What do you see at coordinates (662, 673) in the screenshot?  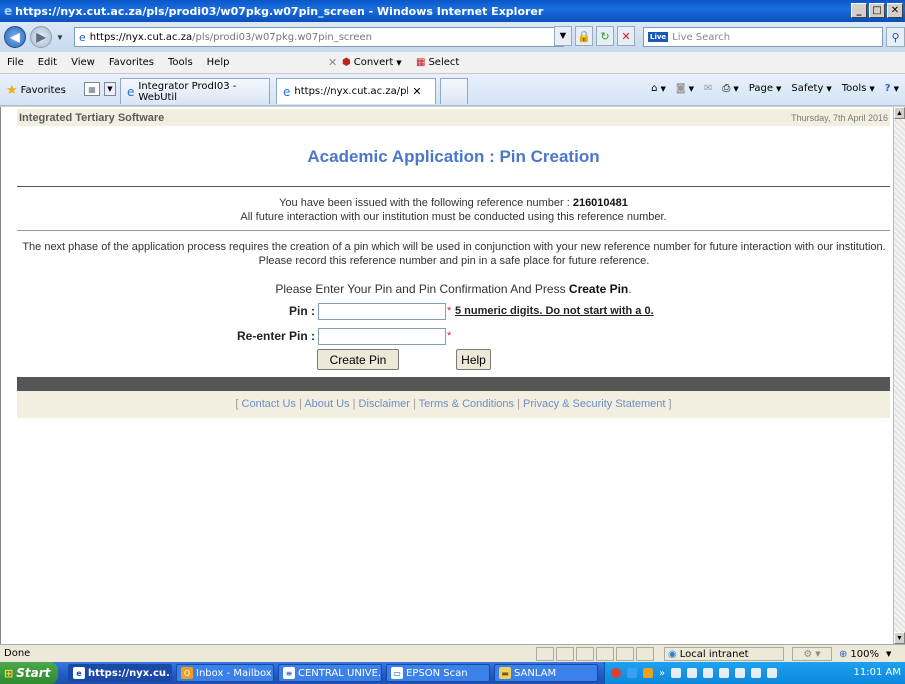 I see `expand-tray-icon: »` at bounding box center [662, 673].